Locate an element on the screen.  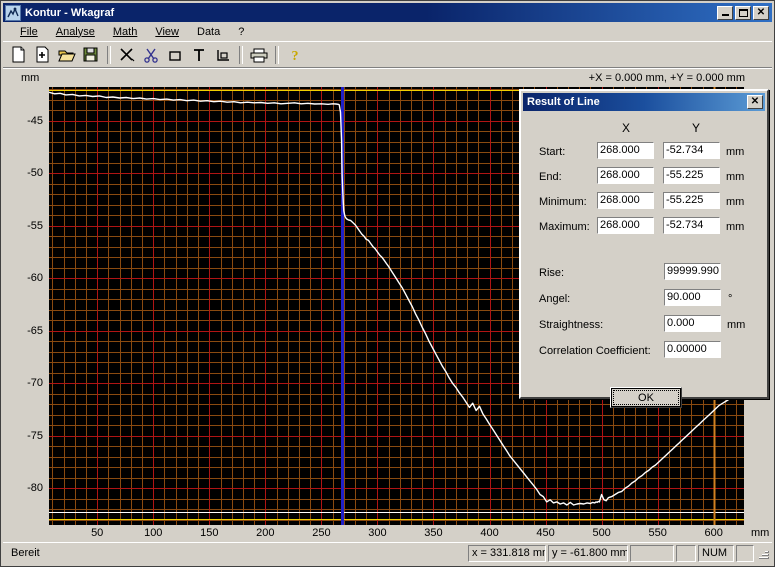
minimize-button is located at coordinates (725, 12).